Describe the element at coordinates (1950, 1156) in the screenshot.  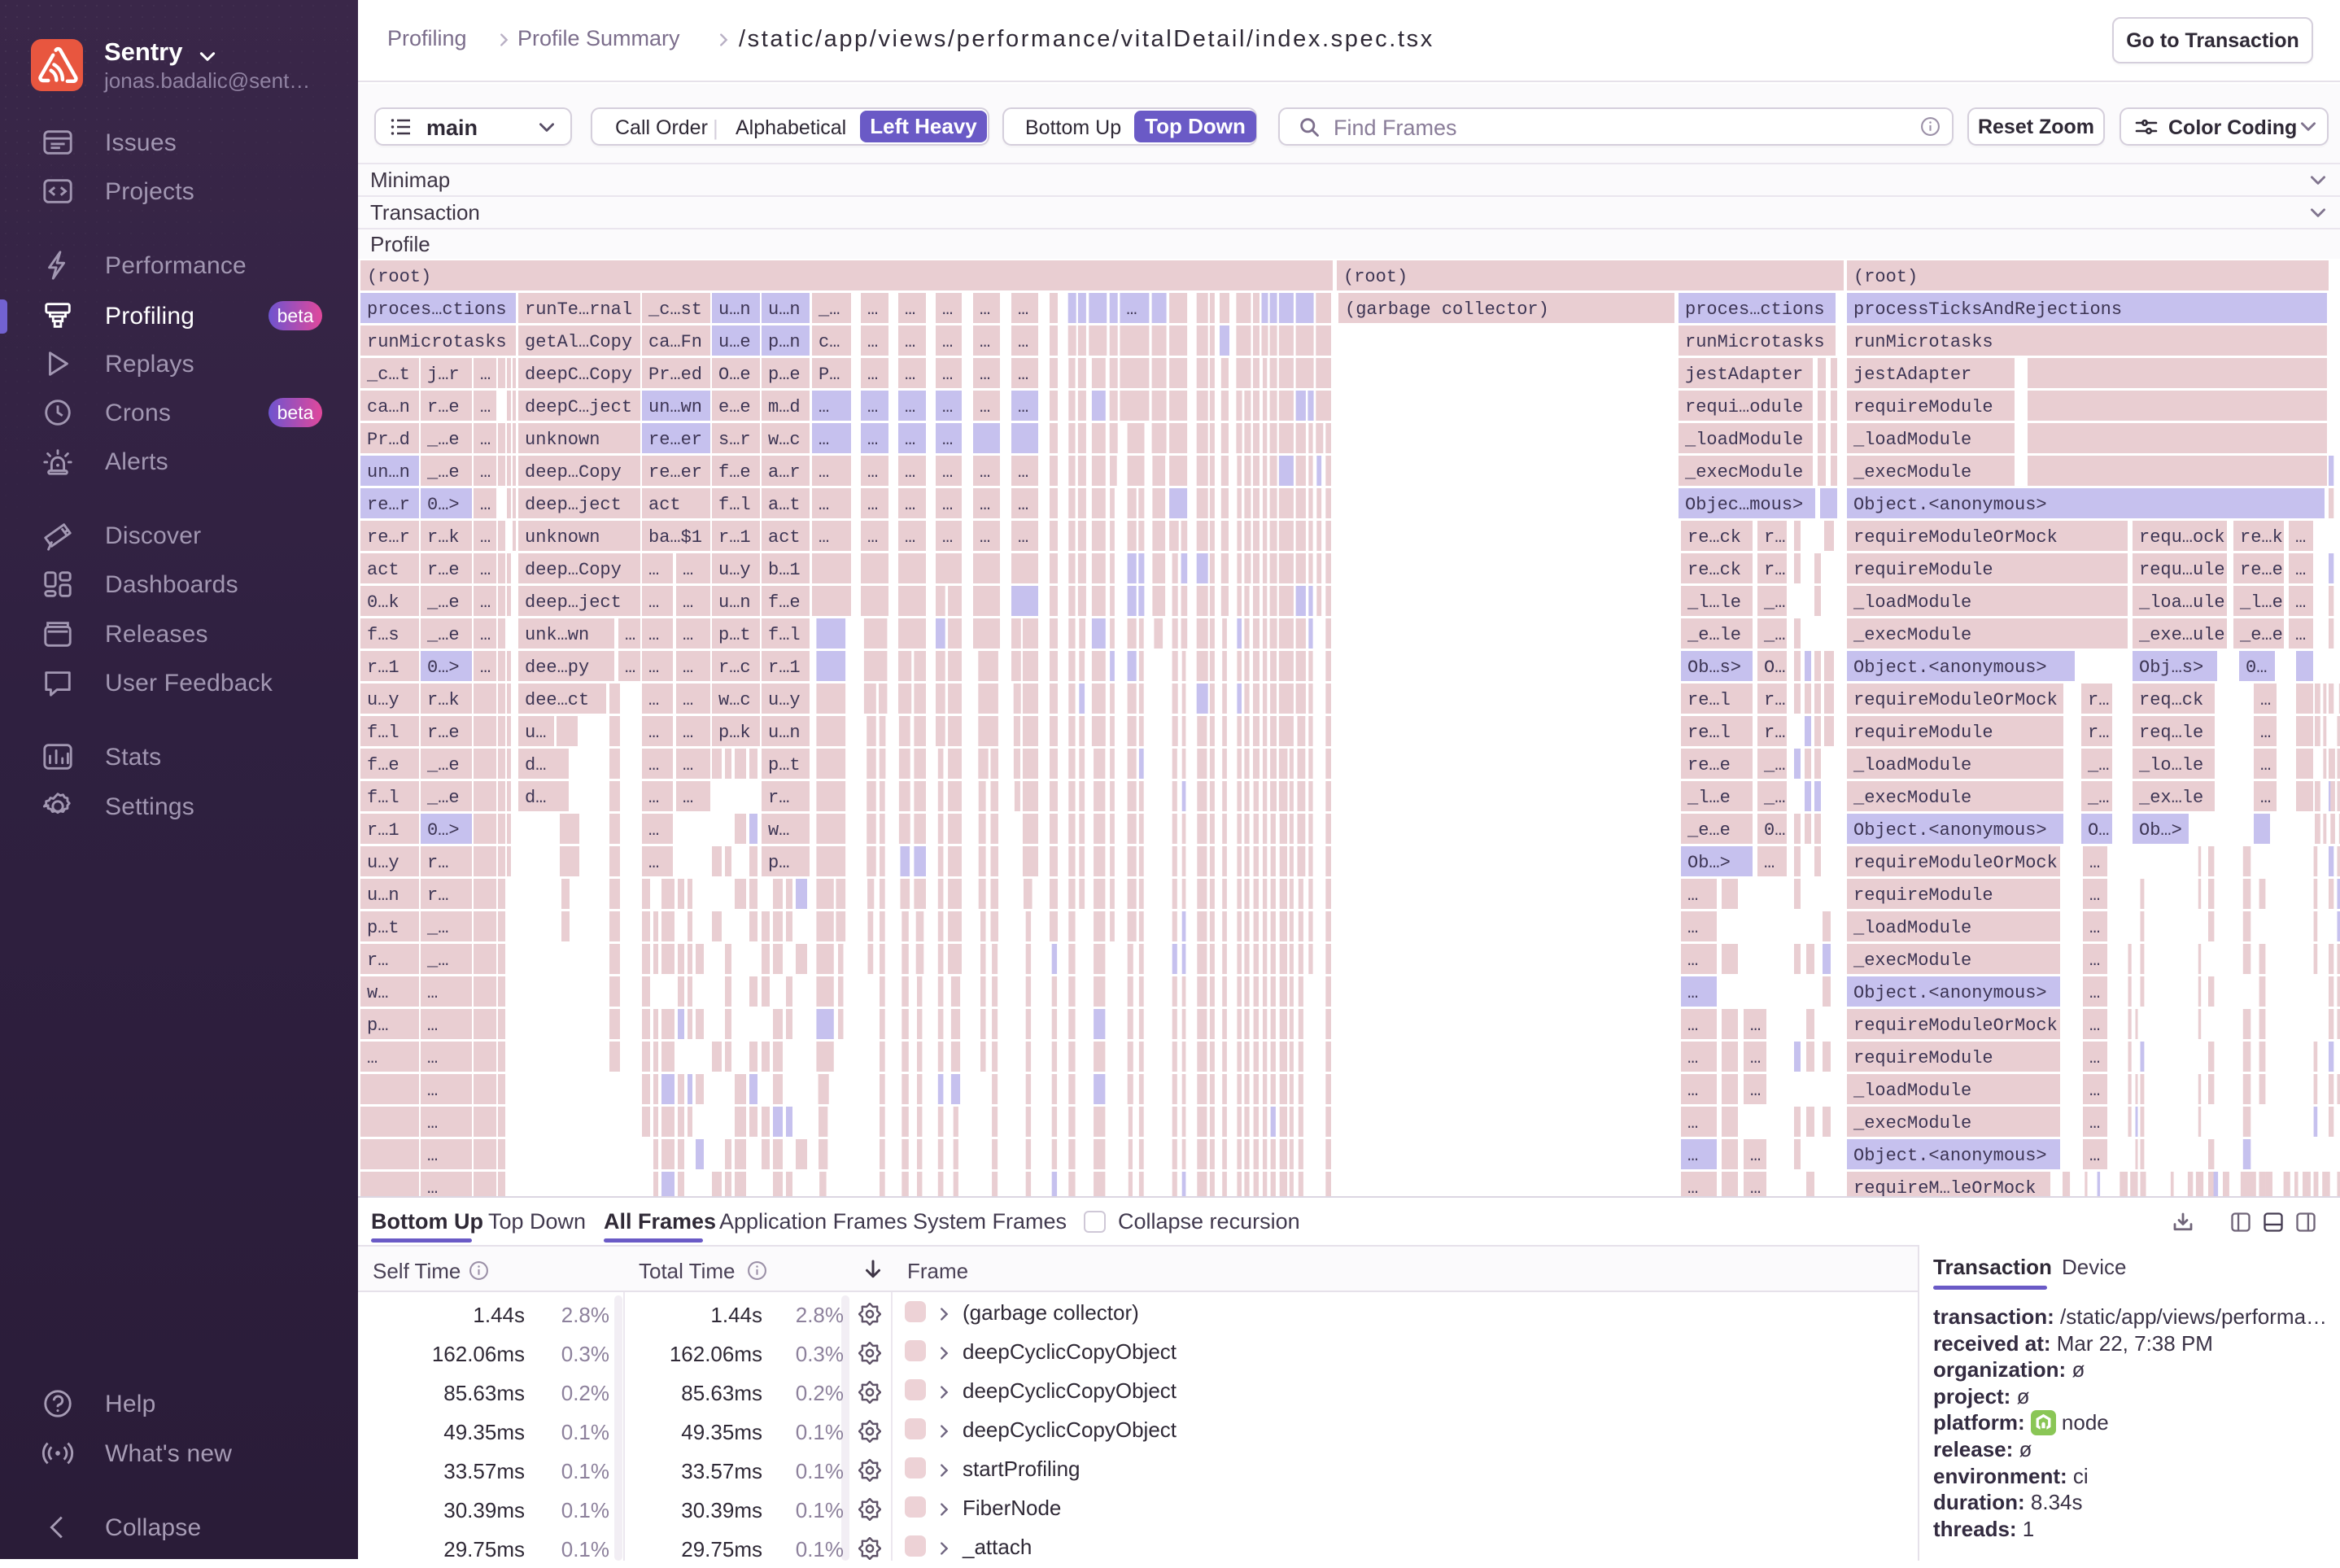
I see `svg-text: Object.<anonymous>` at that location.